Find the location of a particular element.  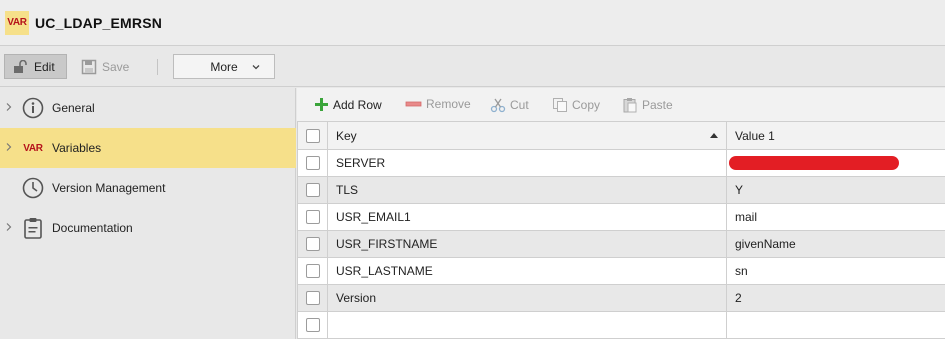

table-row: SERVER is located at coordinates (621, 163).